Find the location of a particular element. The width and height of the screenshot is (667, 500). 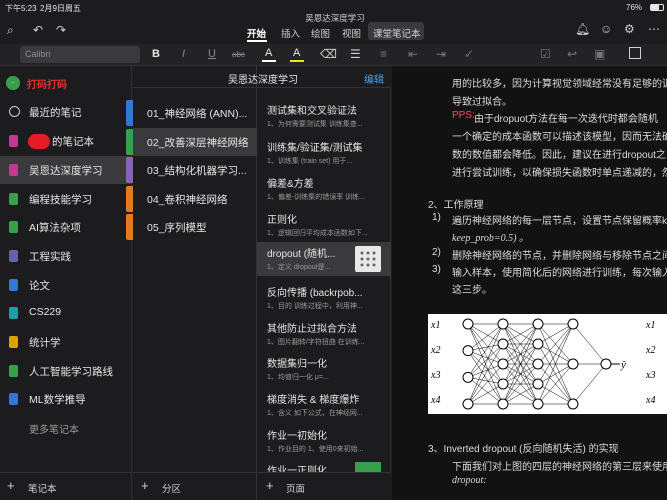

more-notebooks-link: 更多笔记本 is located at coordinates (54, 428).